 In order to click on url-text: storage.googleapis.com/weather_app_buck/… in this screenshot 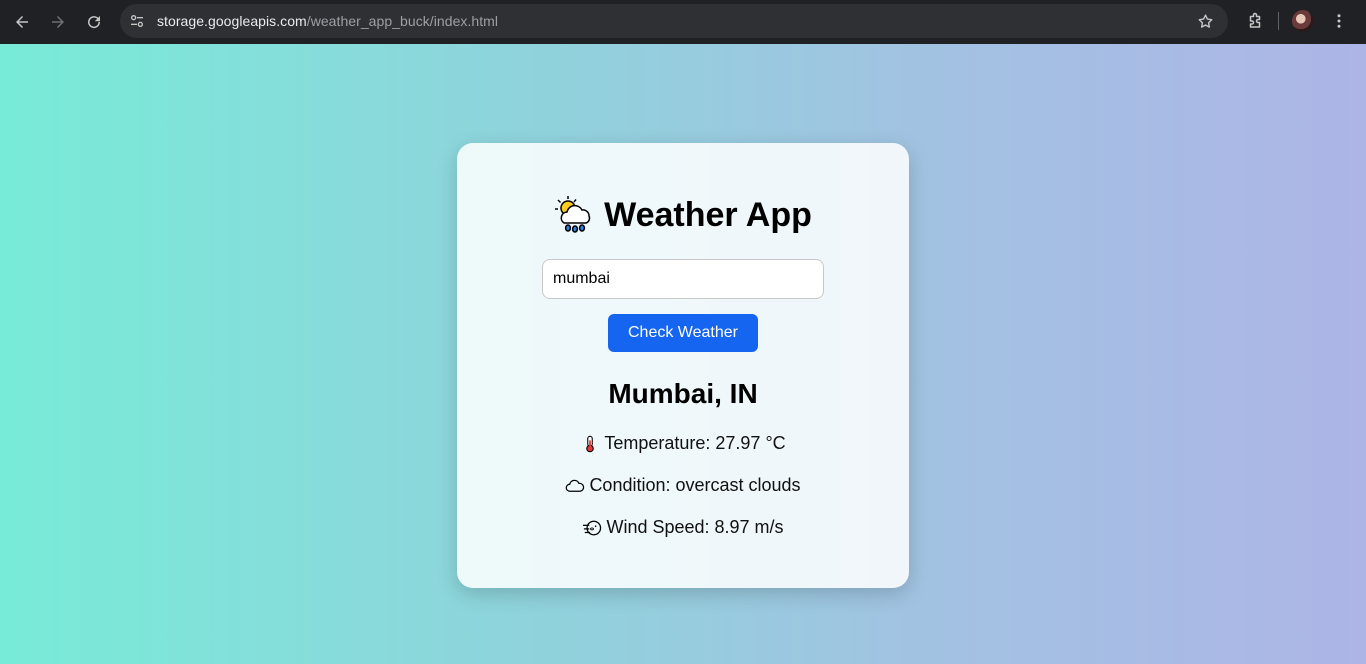, I will do `click(327, 21)`.